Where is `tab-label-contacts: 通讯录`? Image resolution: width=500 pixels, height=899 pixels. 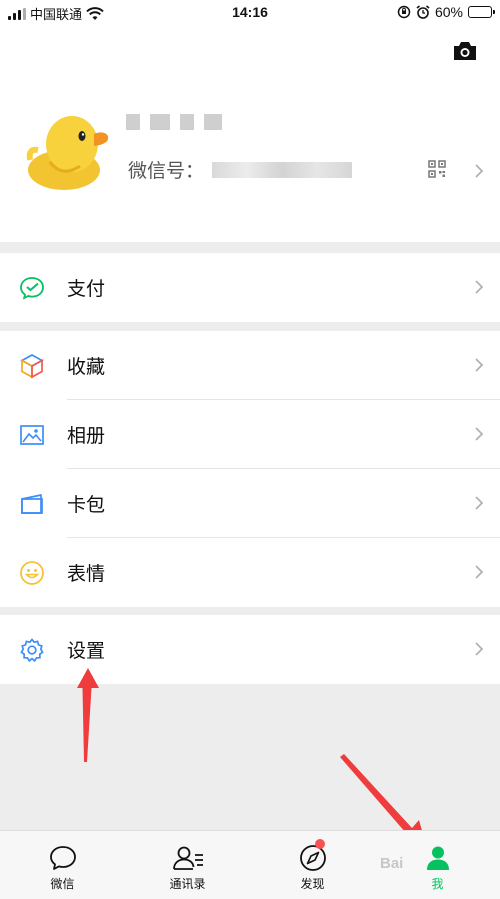 tab-label-contacts: 通讯录 is located at coordinates (187, 884).